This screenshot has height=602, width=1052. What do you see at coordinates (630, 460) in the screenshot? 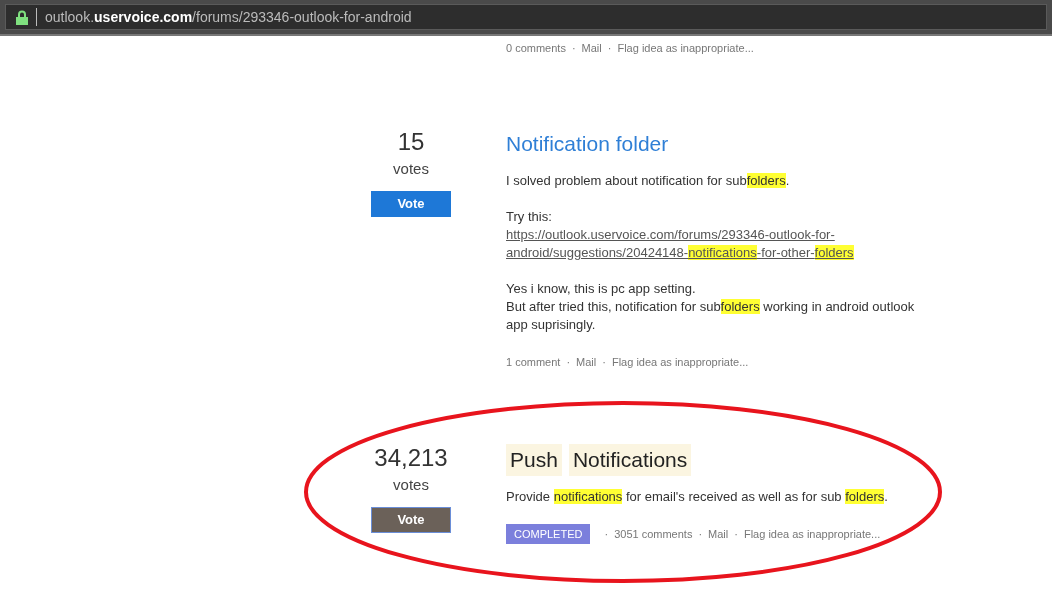
I see `idea-title: Notifications` at bounding box center [630, 460].